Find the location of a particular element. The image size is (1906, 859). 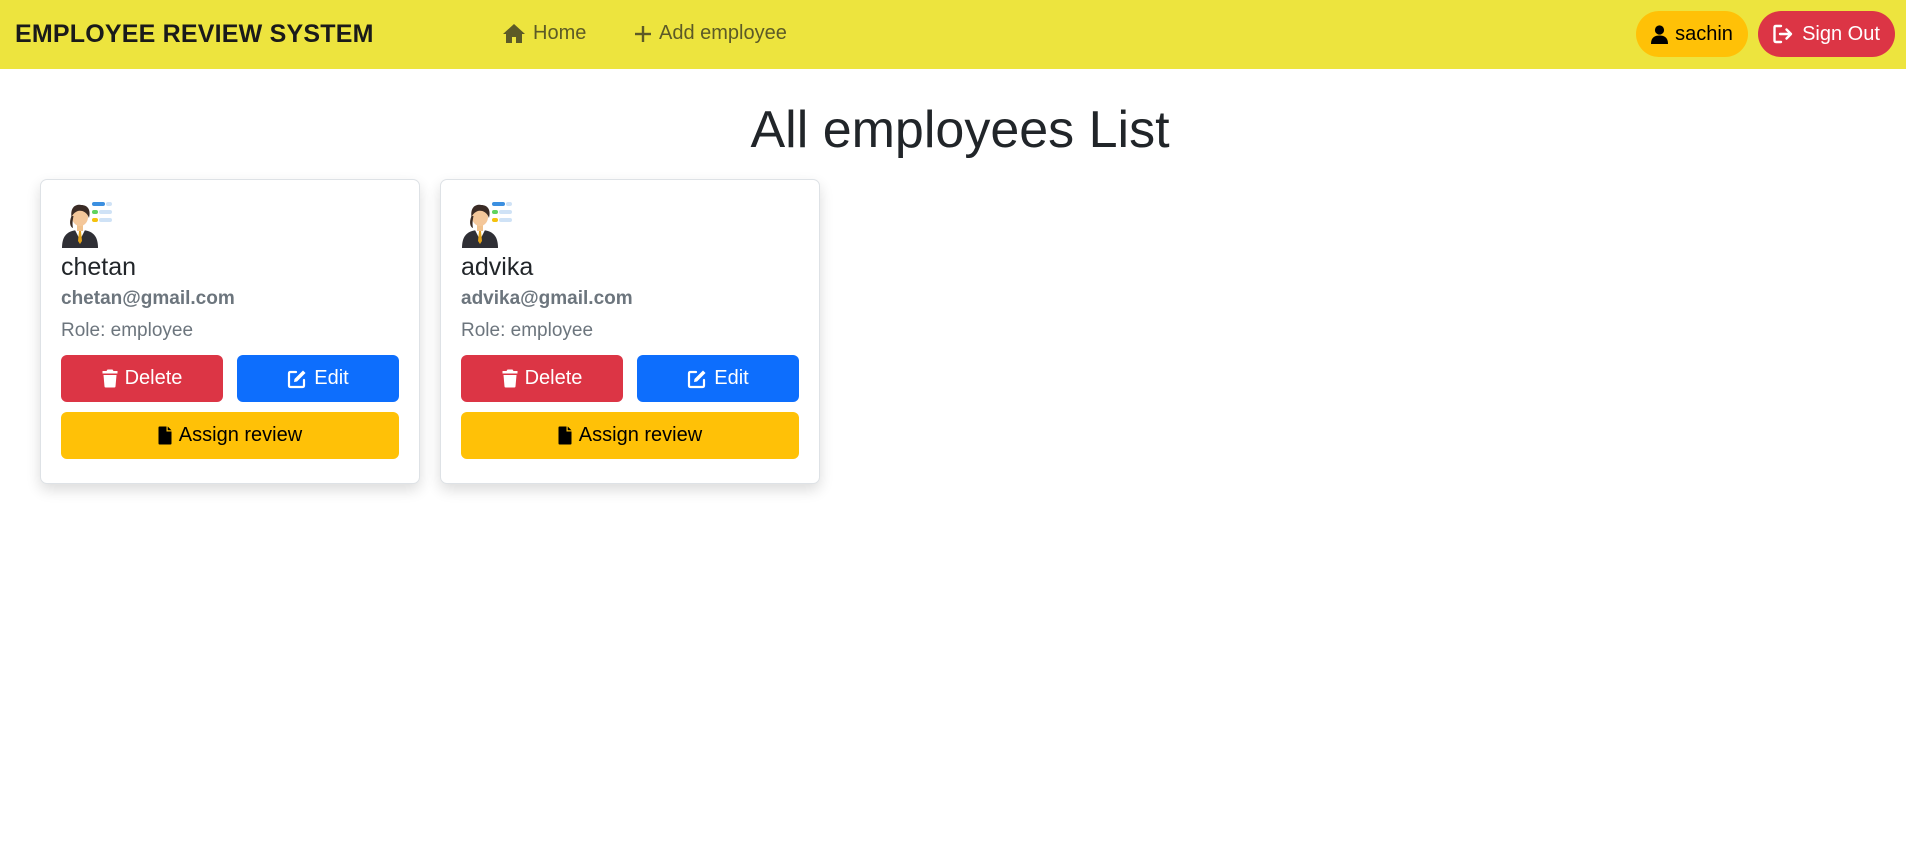

sign-out-icon is located at coordinates (1783, 34).